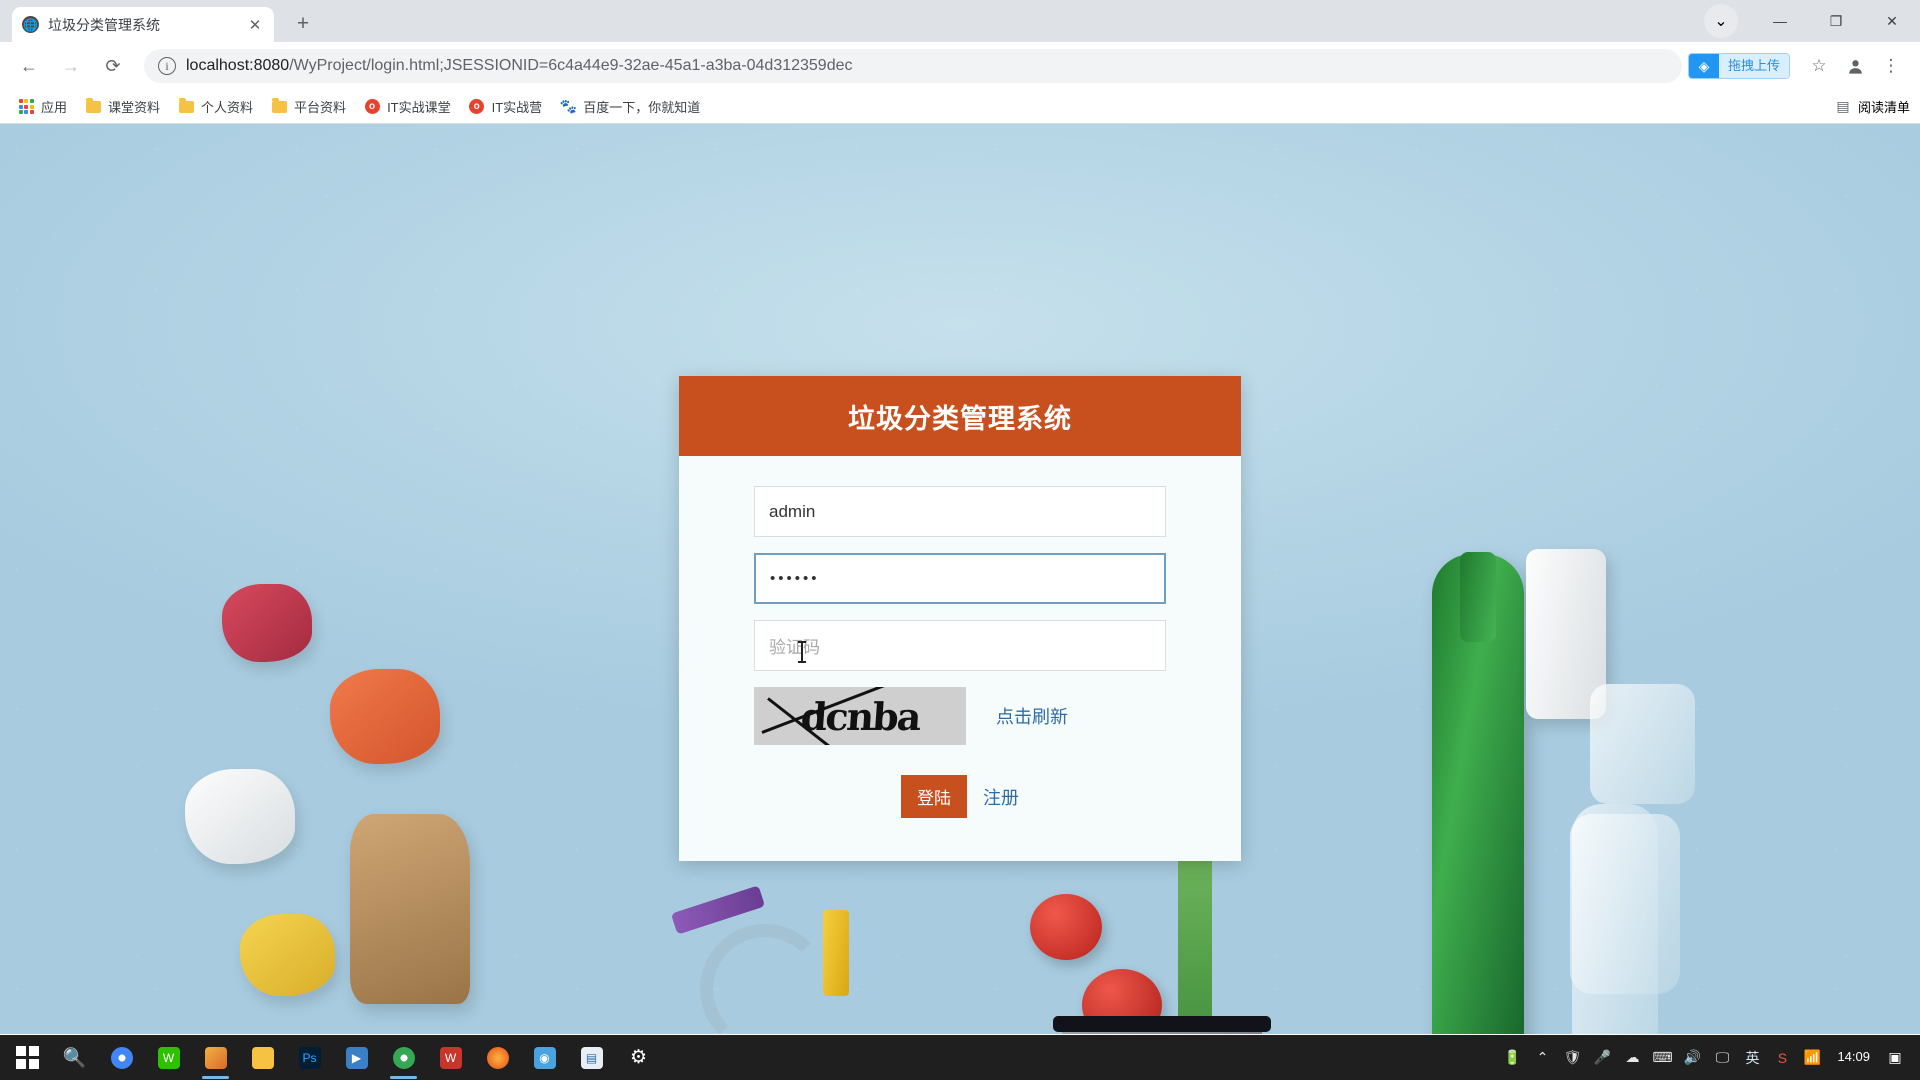 The width and height of the screenshot is (1920, 1080). I want to click on register-link: 注册, so click(1001, 797).